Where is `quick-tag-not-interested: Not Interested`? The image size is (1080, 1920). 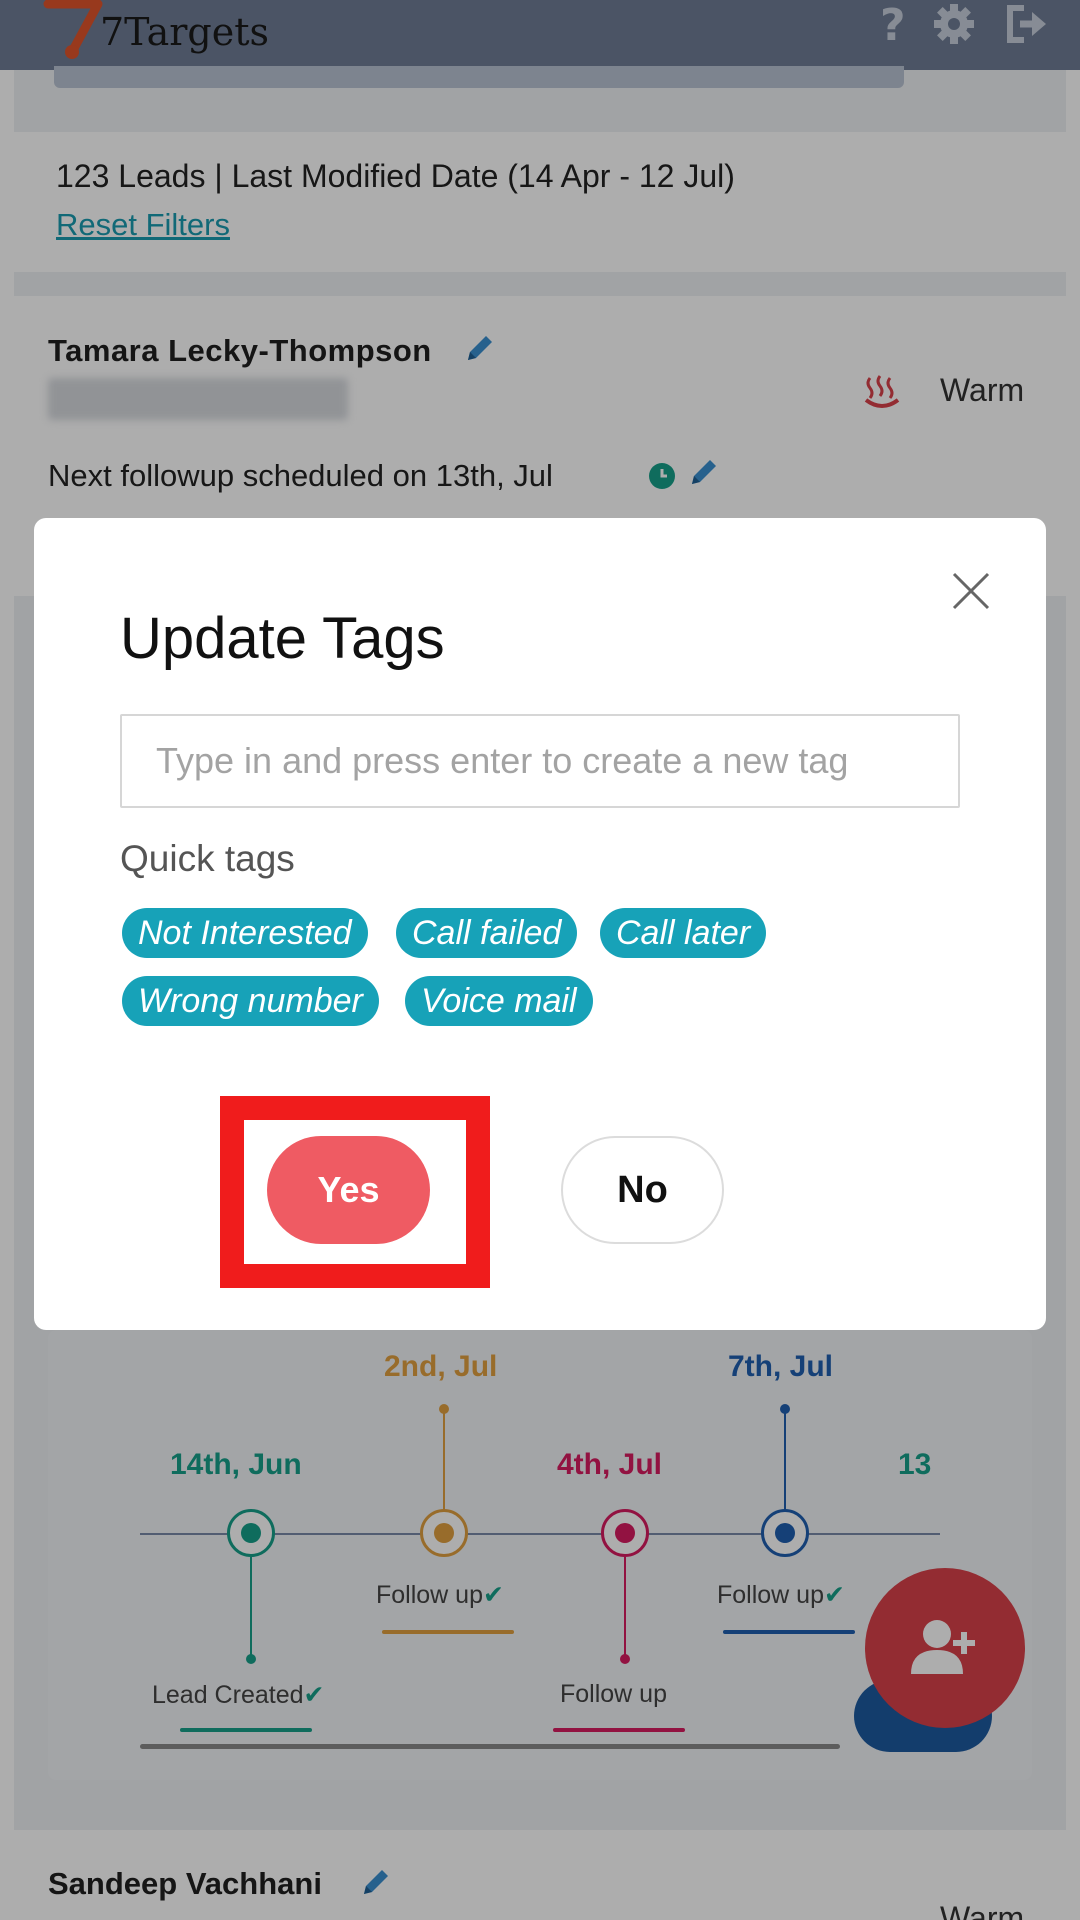 quick-tag-not-interested: Not Interested is located at coordinates (245, 933).